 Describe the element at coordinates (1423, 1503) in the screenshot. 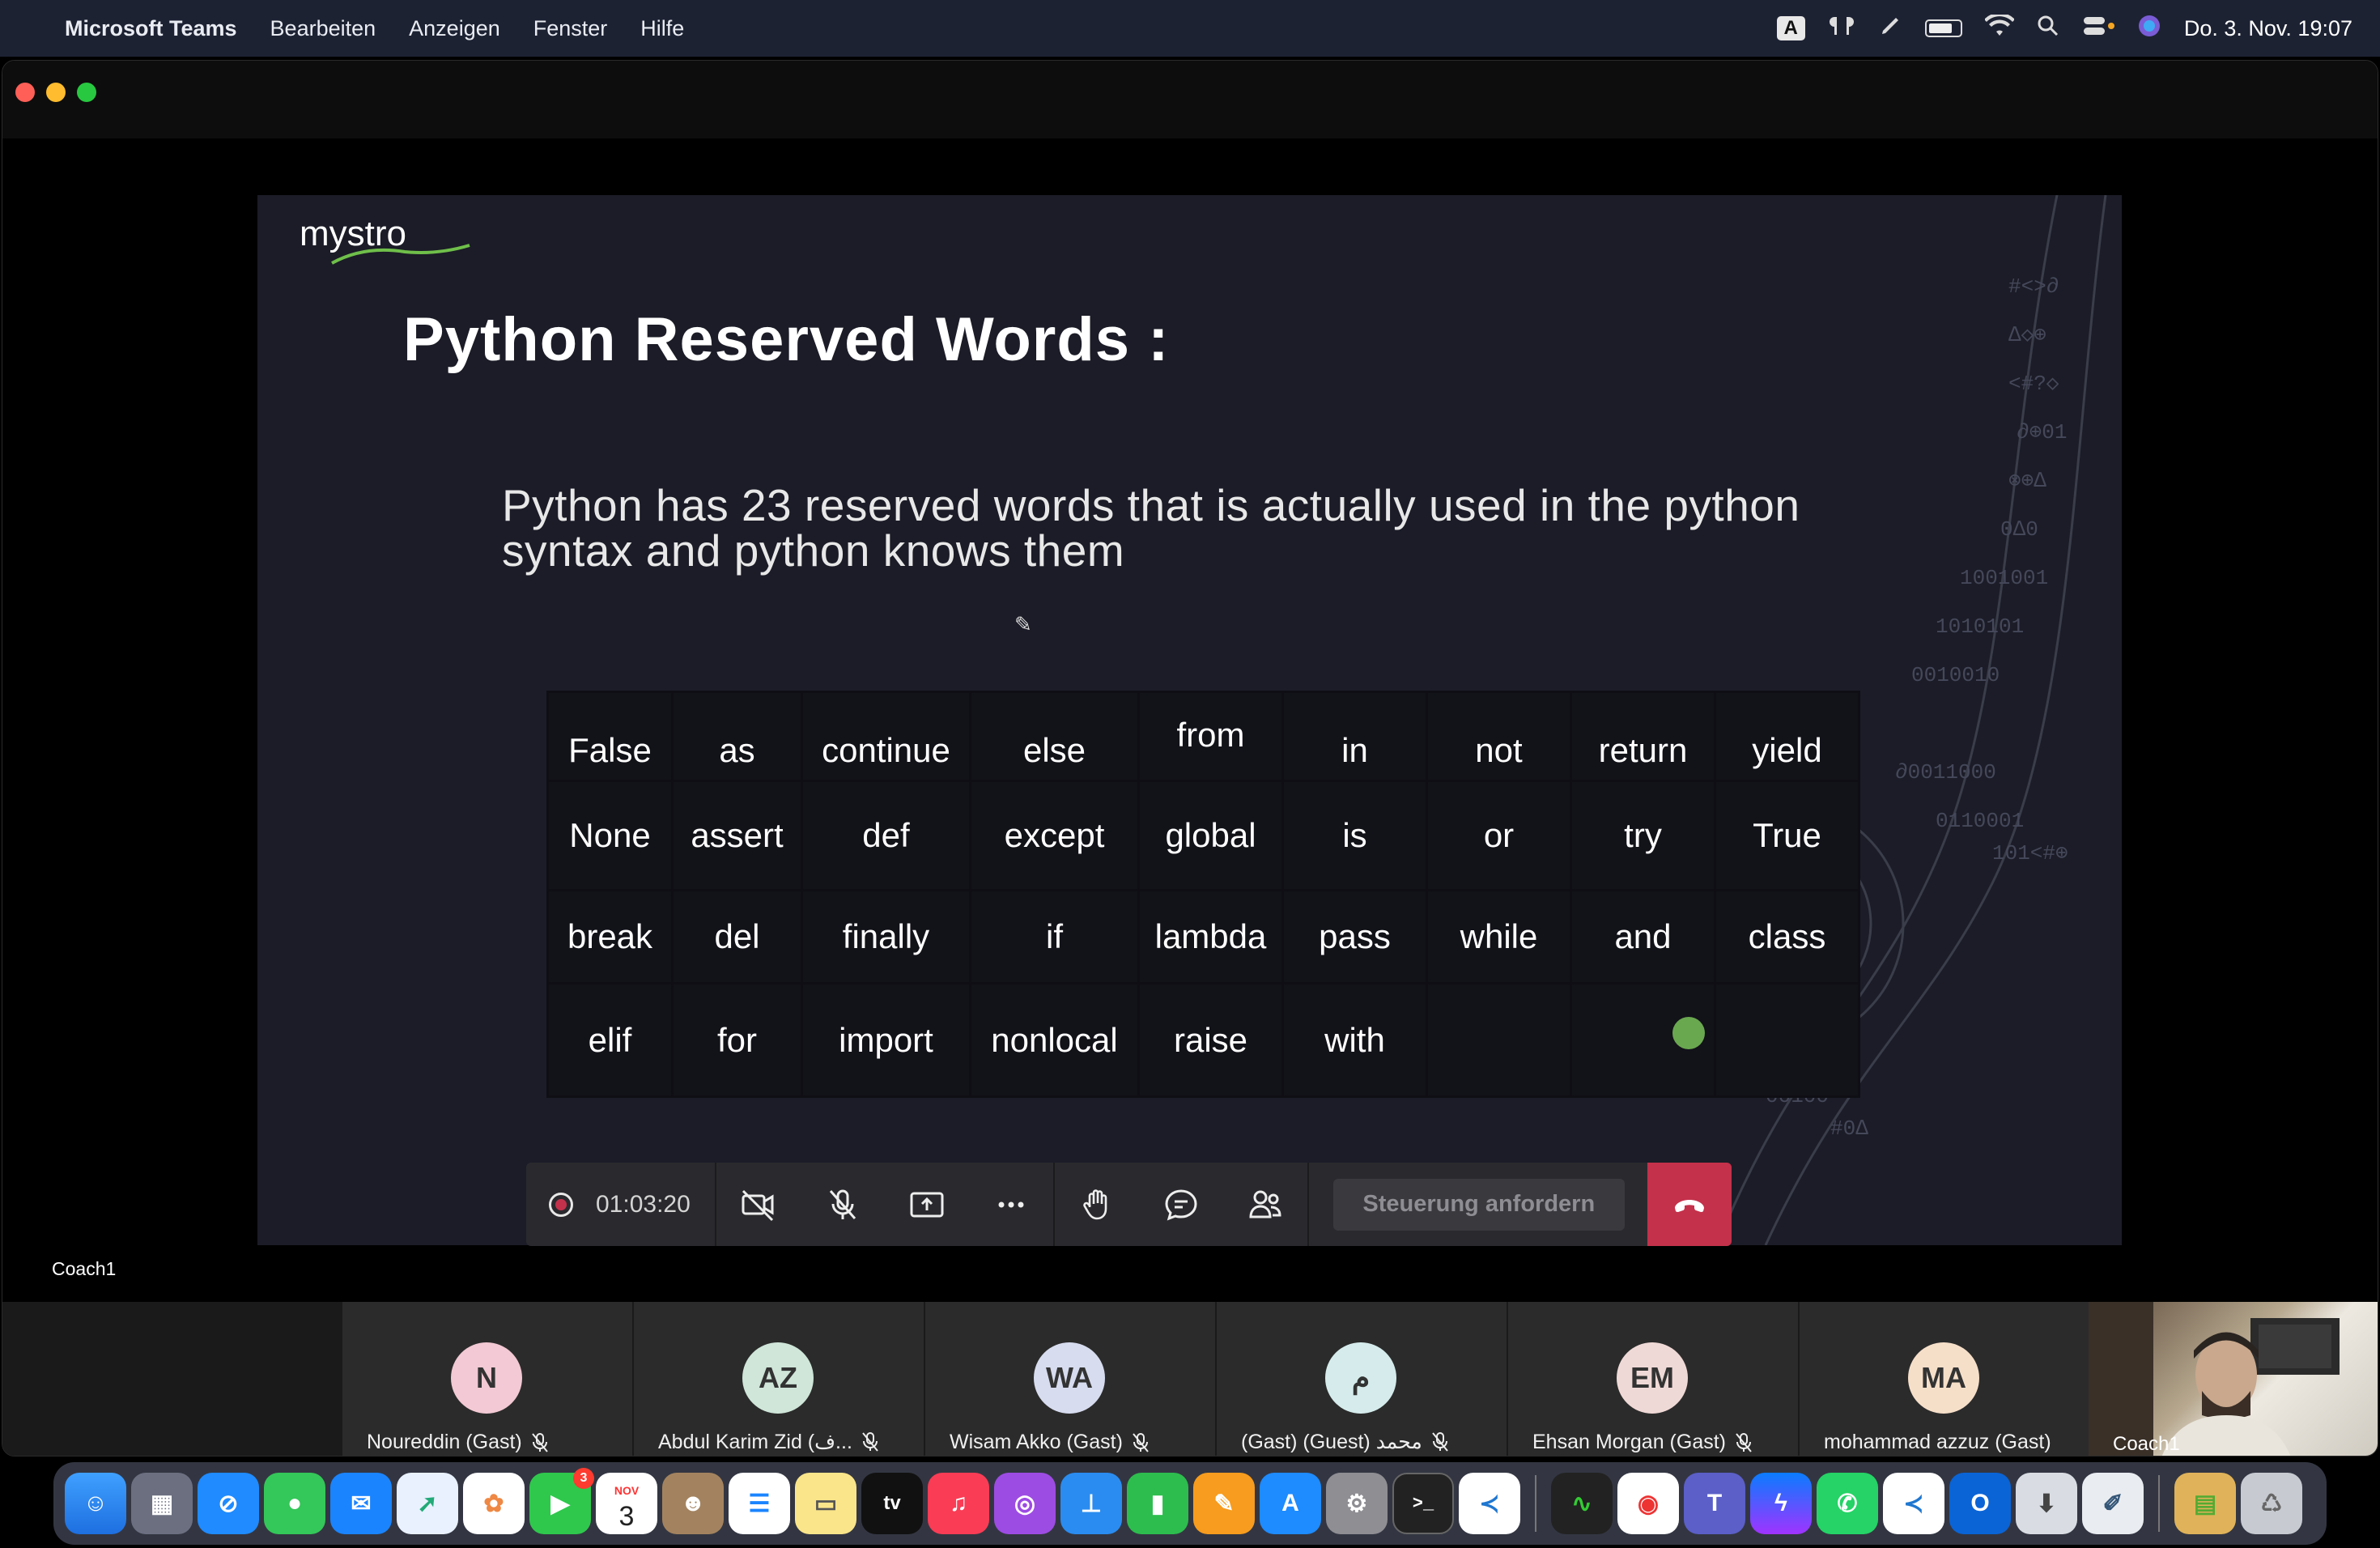

I see `terminal-icon: >_` at that location.